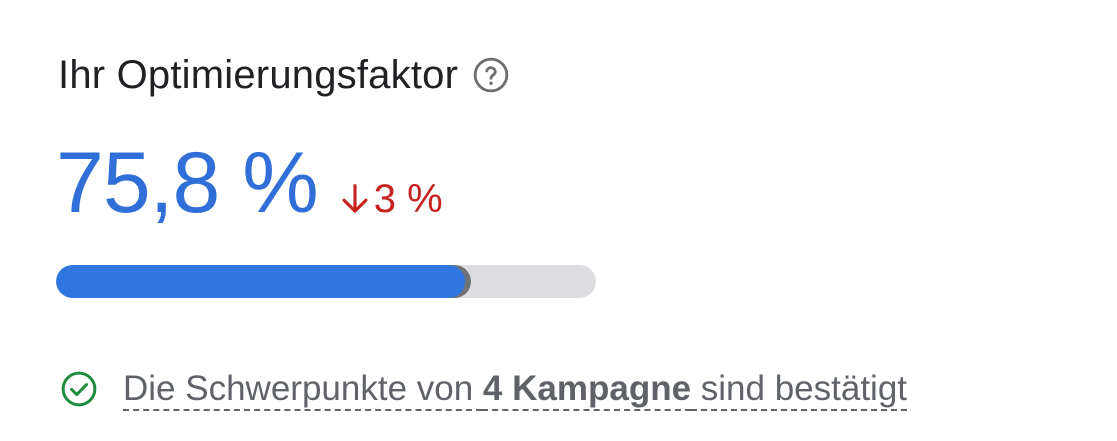 This screenshot has width=1117, height=441. Describe the element at coordinates (491, 75) in the screenshot. I see `help-circle-icon` at that location.